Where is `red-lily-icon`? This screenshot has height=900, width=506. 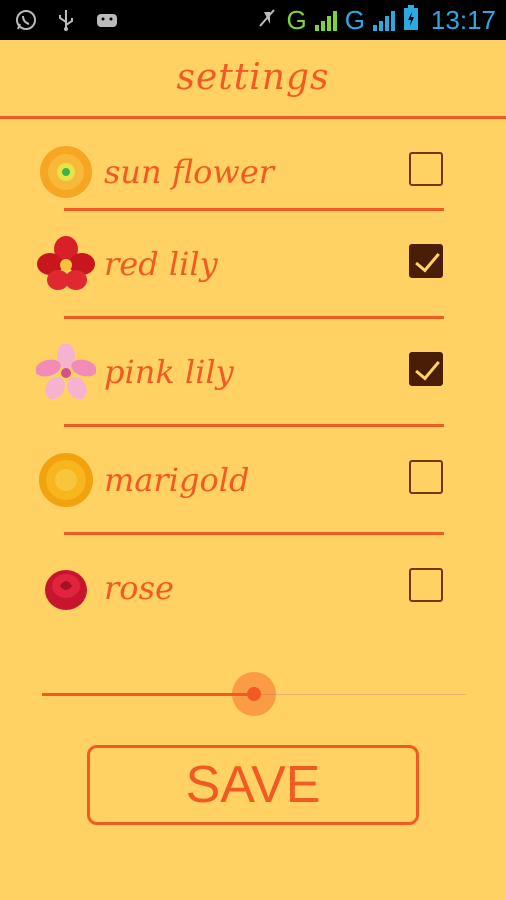
red-lily-icon is located at coordinates (66, 264).